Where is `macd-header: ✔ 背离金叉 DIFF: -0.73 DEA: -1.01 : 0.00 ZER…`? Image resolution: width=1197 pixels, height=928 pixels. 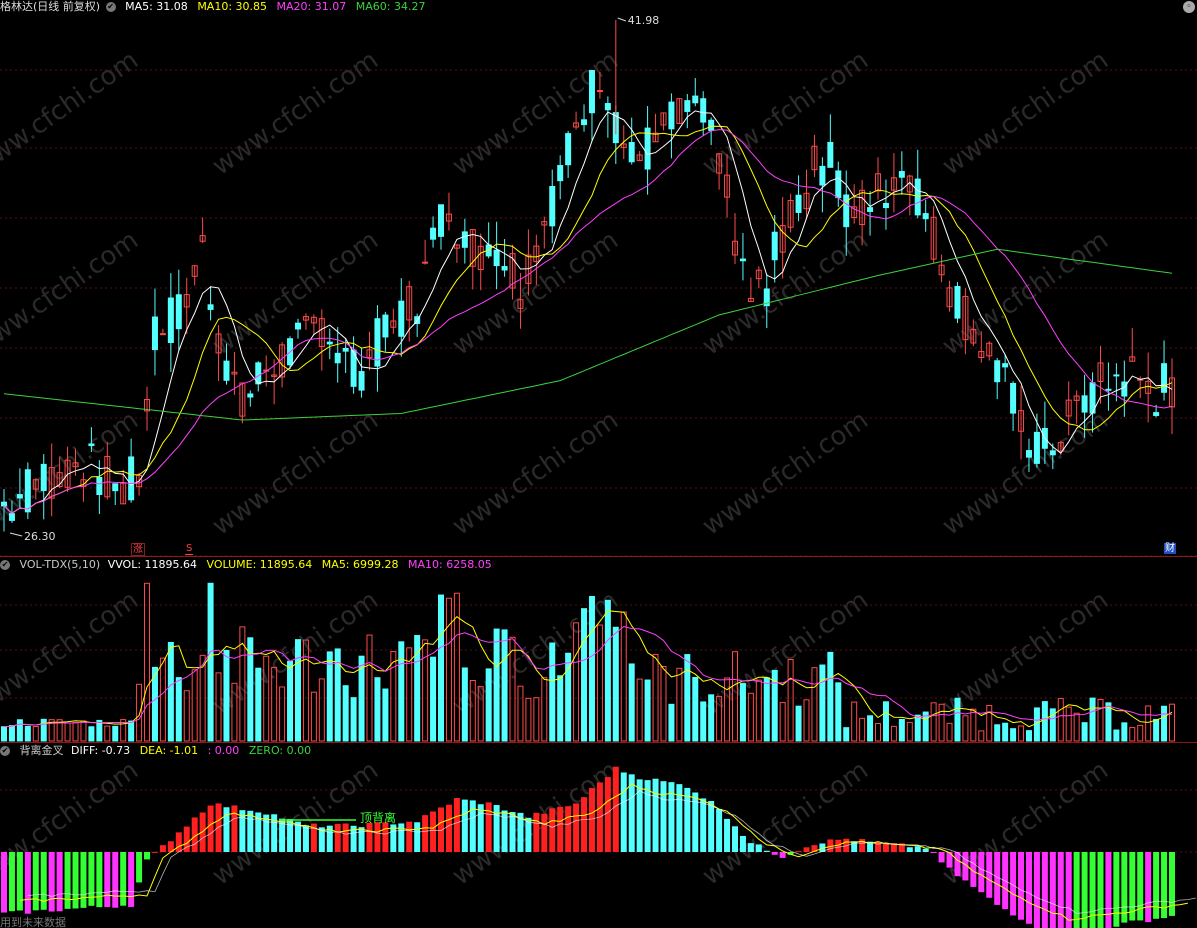 macd-header: ✔ 背离金叉 DIFF: -0.73 DEA: -1.01 : 0.00 ZER… is located at coordinates (158, 751).